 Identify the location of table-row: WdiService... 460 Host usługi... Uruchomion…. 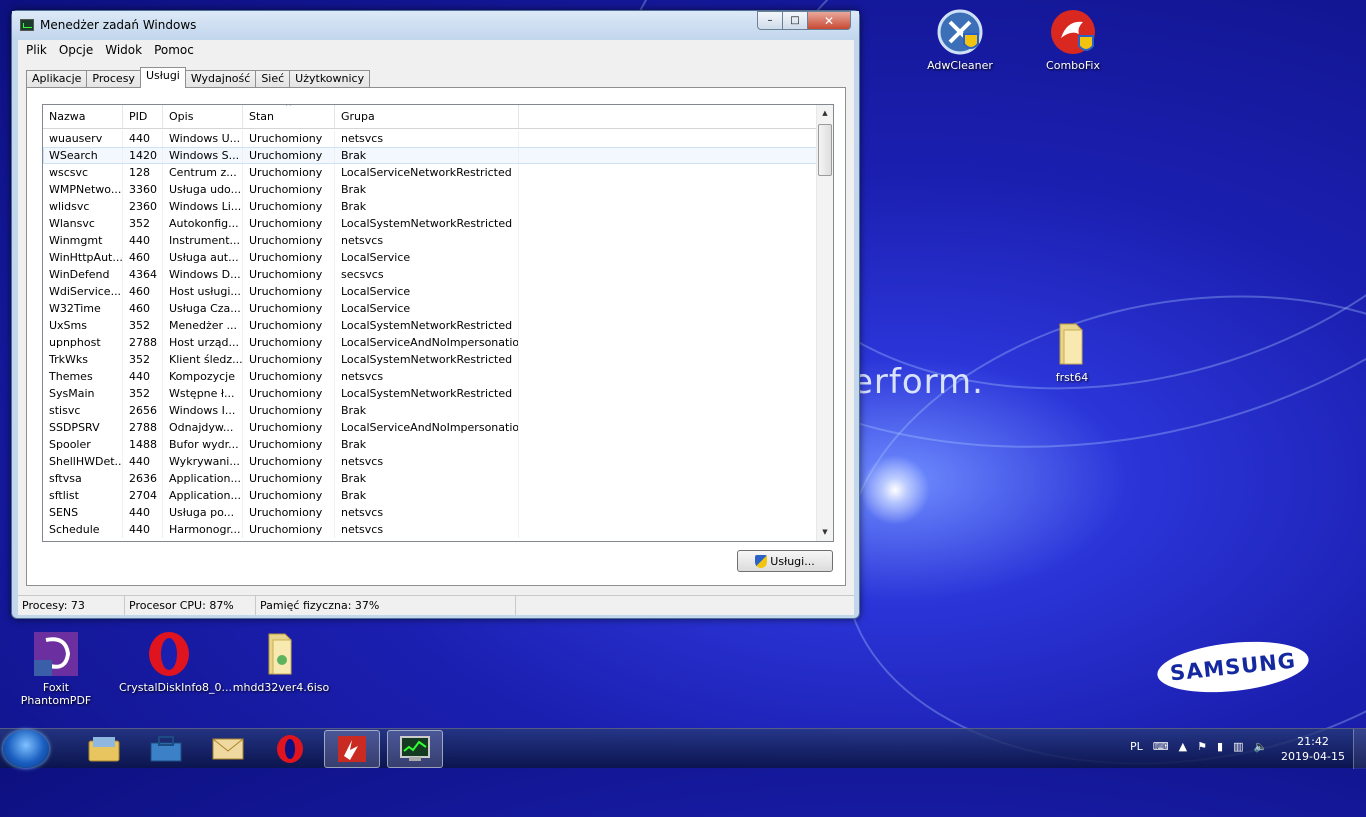
(430, 291).